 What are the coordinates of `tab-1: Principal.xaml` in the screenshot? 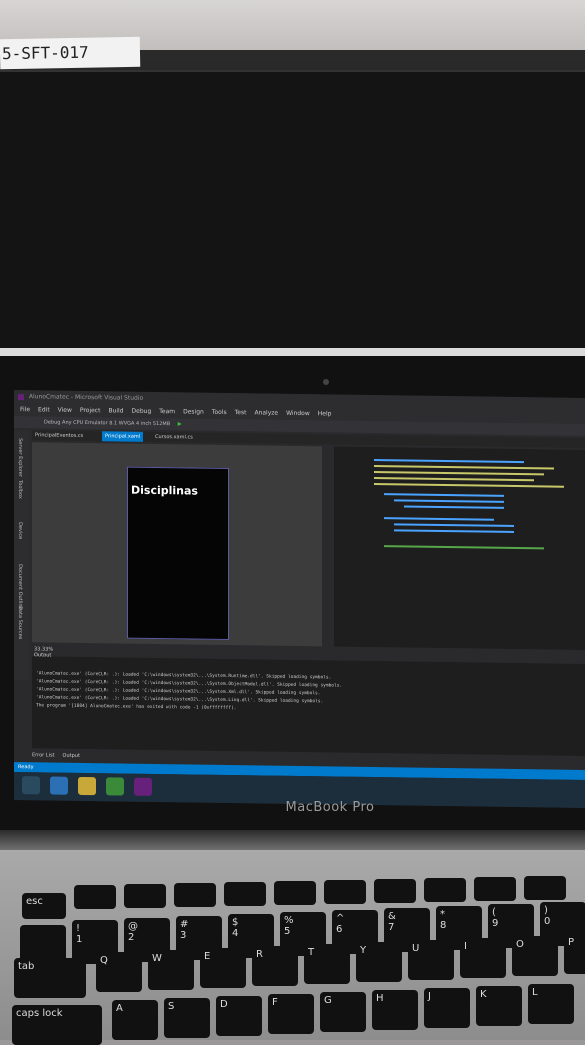 It's located at (123, 436).